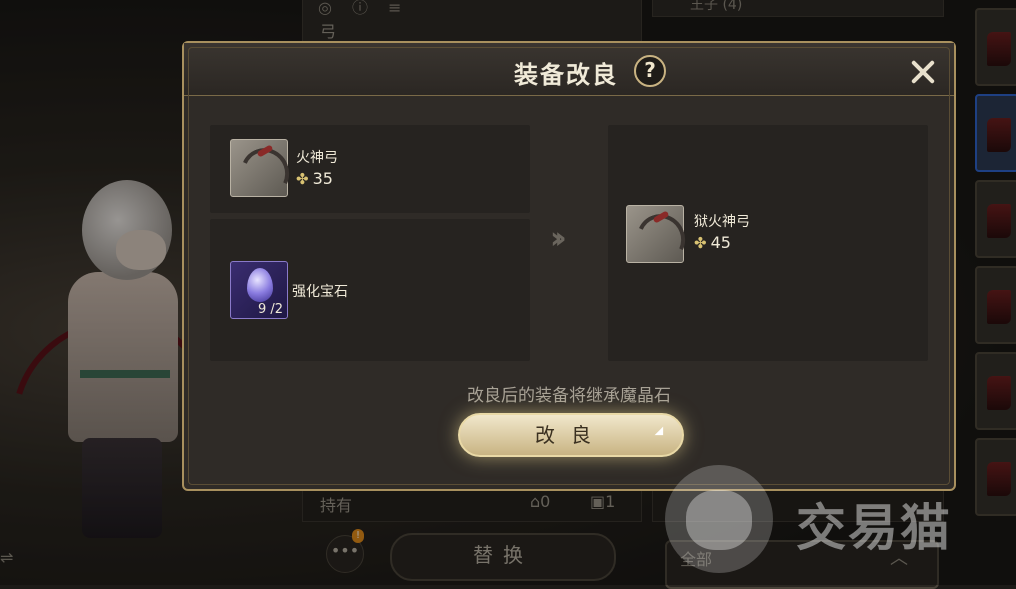 The width and height of the screenshot is (1016, 589). I want to click on watermark-text: 交易猫, so click(874, 528).